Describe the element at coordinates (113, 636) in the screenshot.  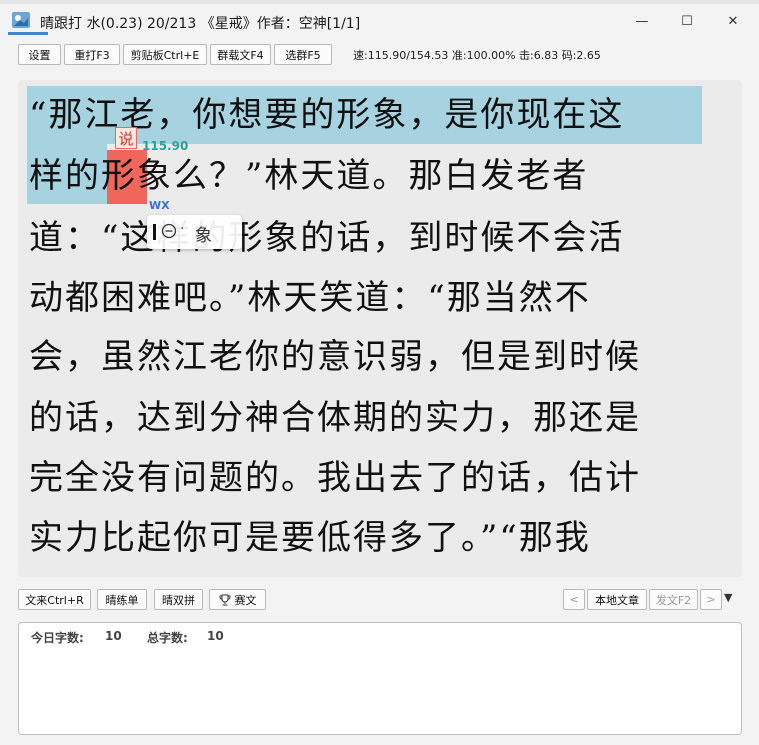
I see `today-count-value: 10` at that location.